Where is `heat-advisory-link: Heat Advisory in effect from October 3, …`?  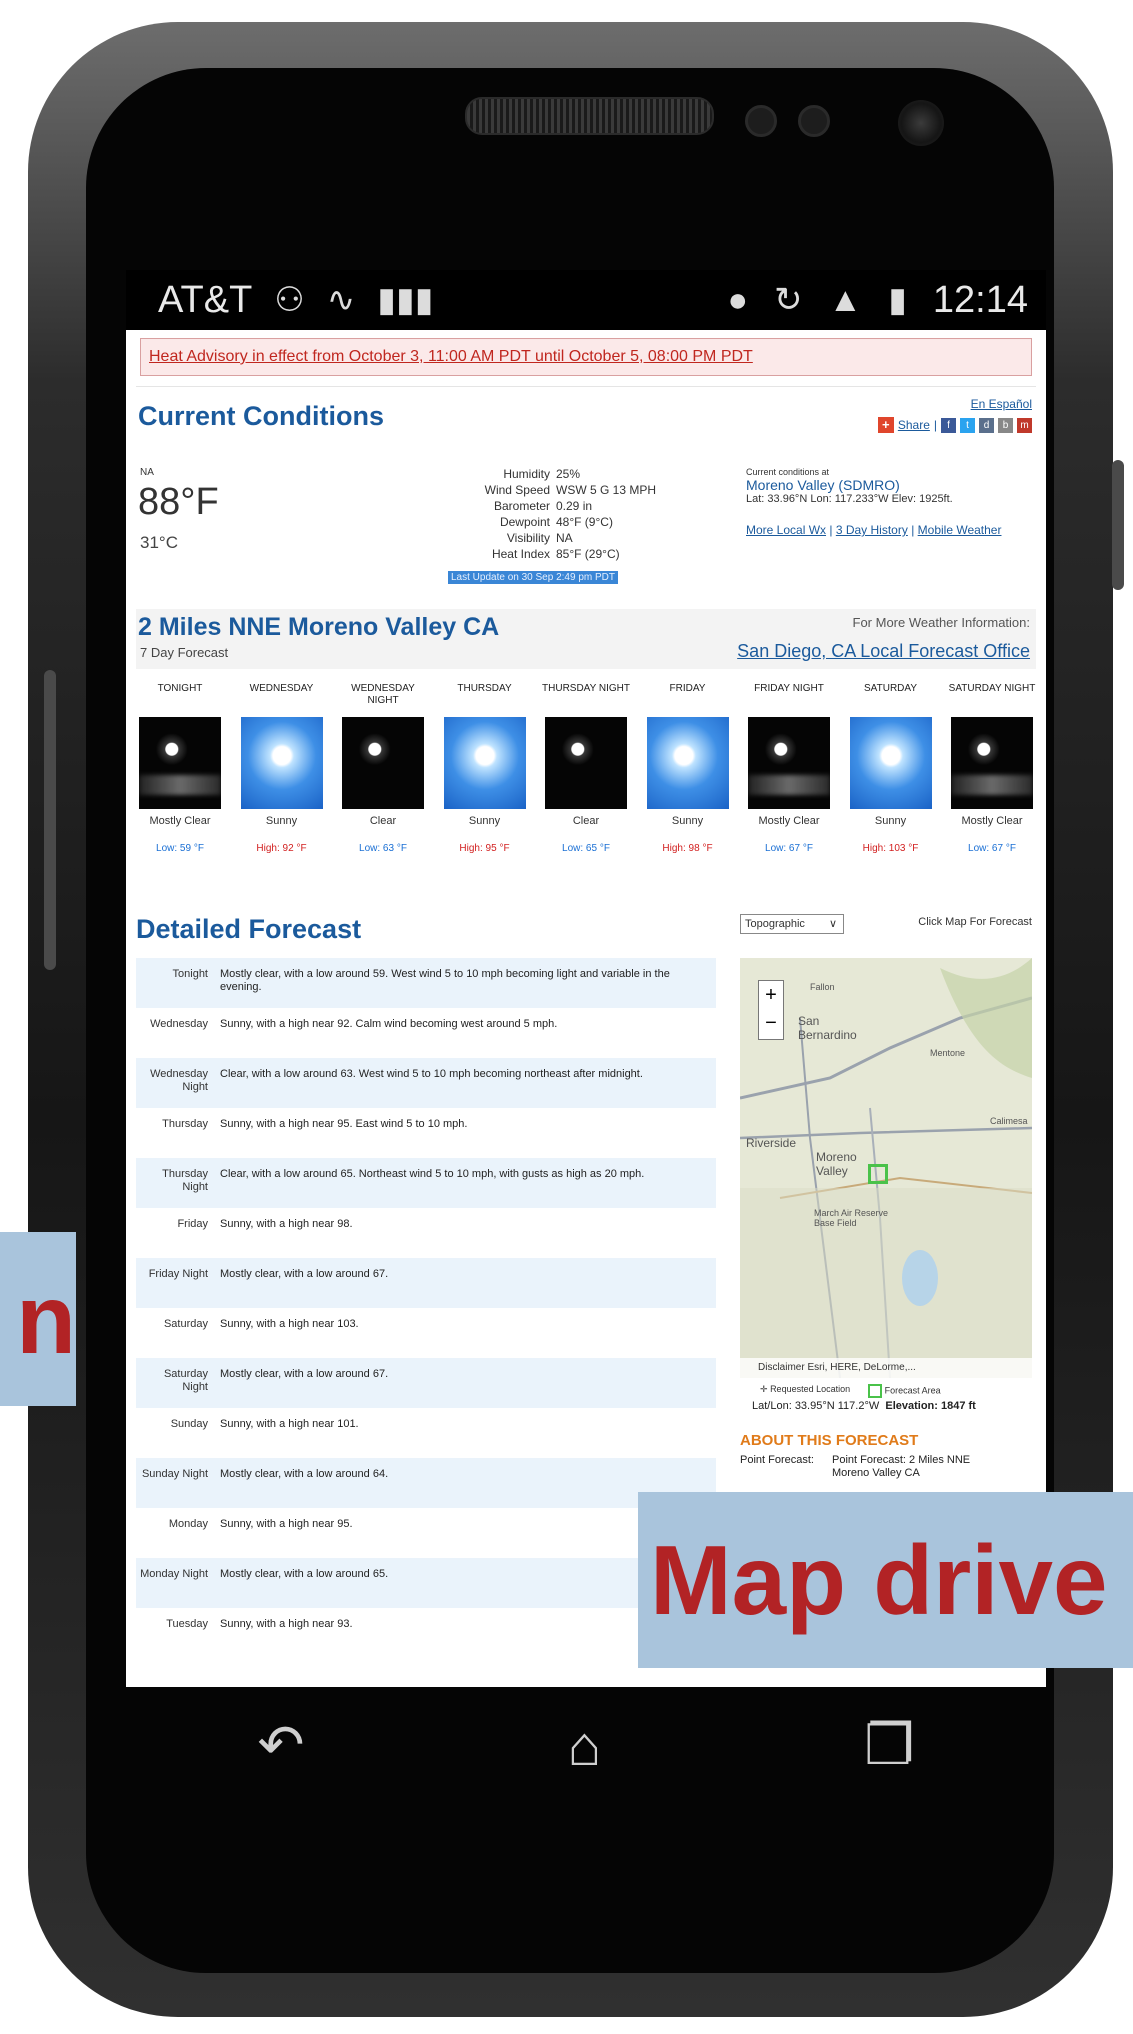 heat-advisory-link: Heat Advisory in effect from October 3, … is located at coordinates (451, 357).